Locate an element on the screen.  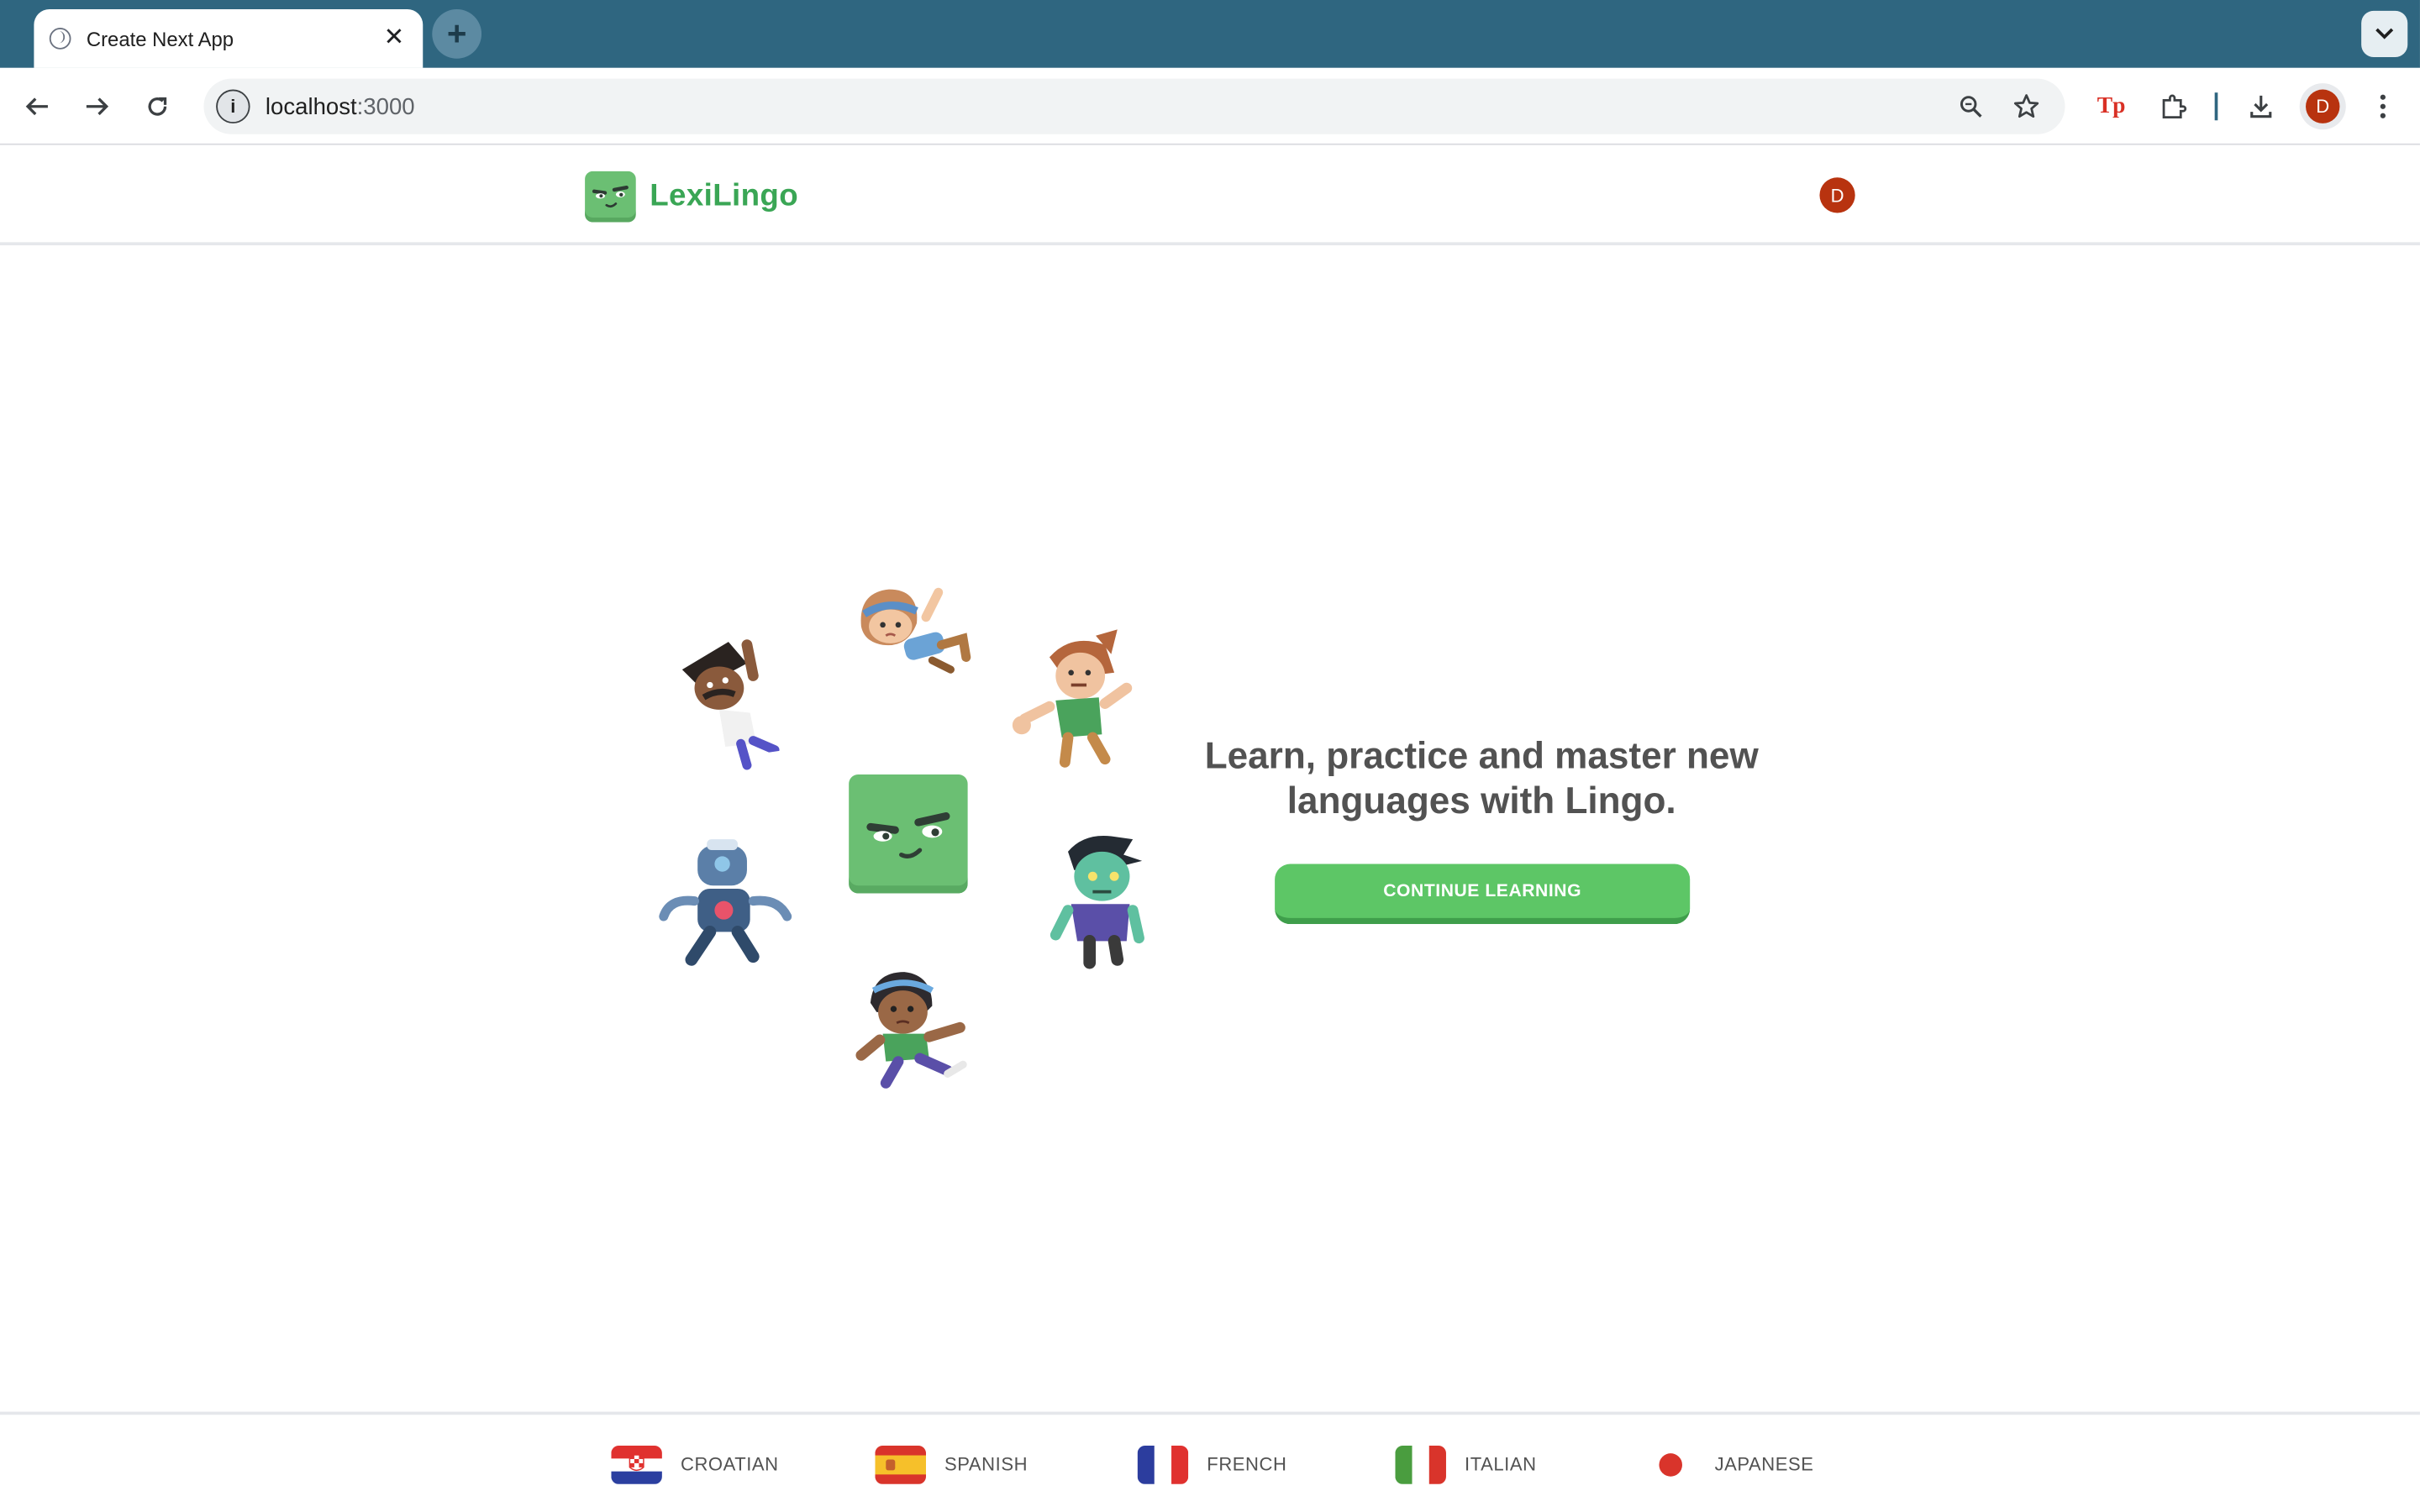
site-info-icon: i is located at coordinates (233, 106).